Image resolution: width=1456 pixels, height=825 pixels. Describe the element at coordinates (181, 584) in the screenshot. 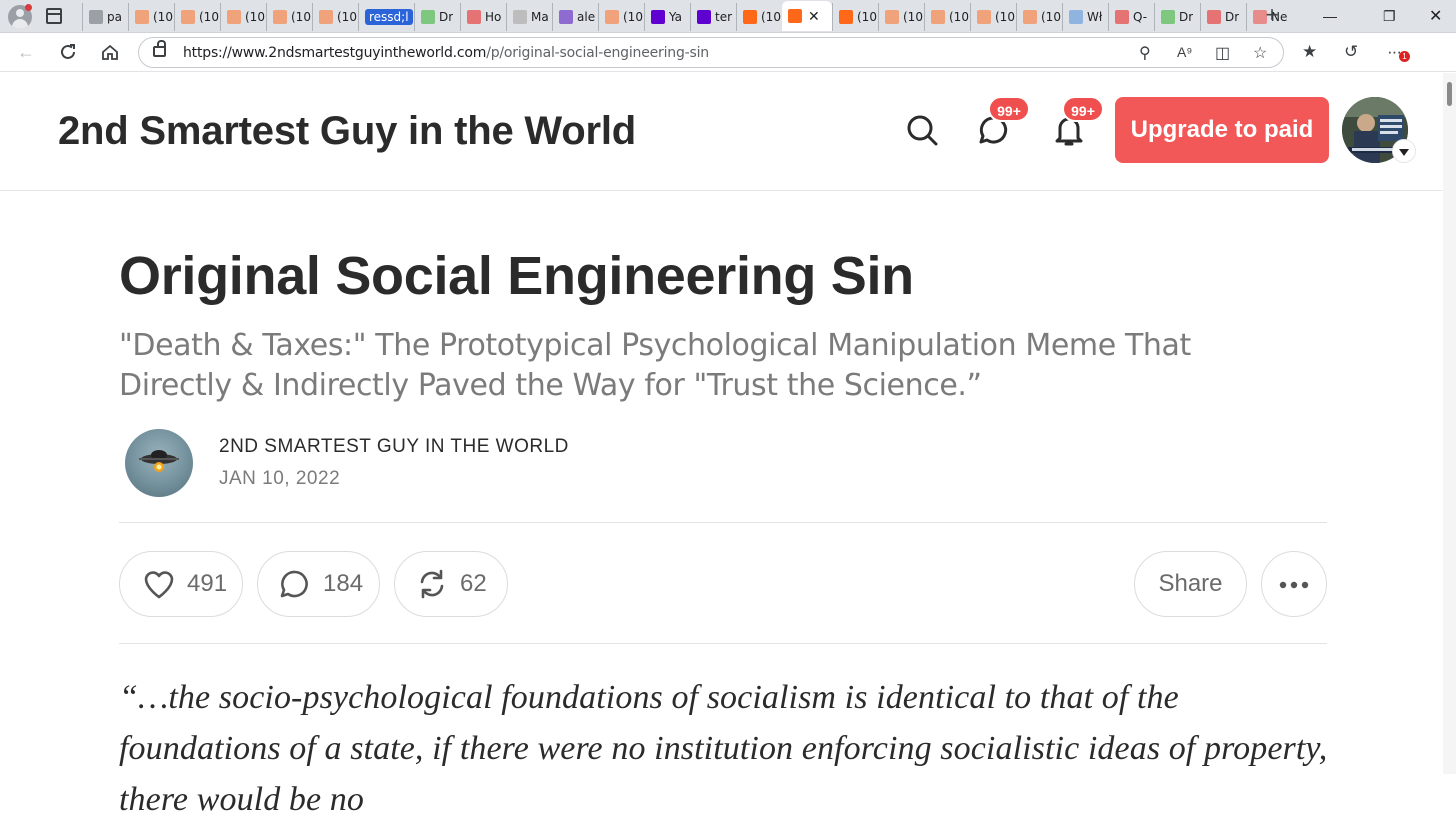

I see `like-button: 491` at that location.